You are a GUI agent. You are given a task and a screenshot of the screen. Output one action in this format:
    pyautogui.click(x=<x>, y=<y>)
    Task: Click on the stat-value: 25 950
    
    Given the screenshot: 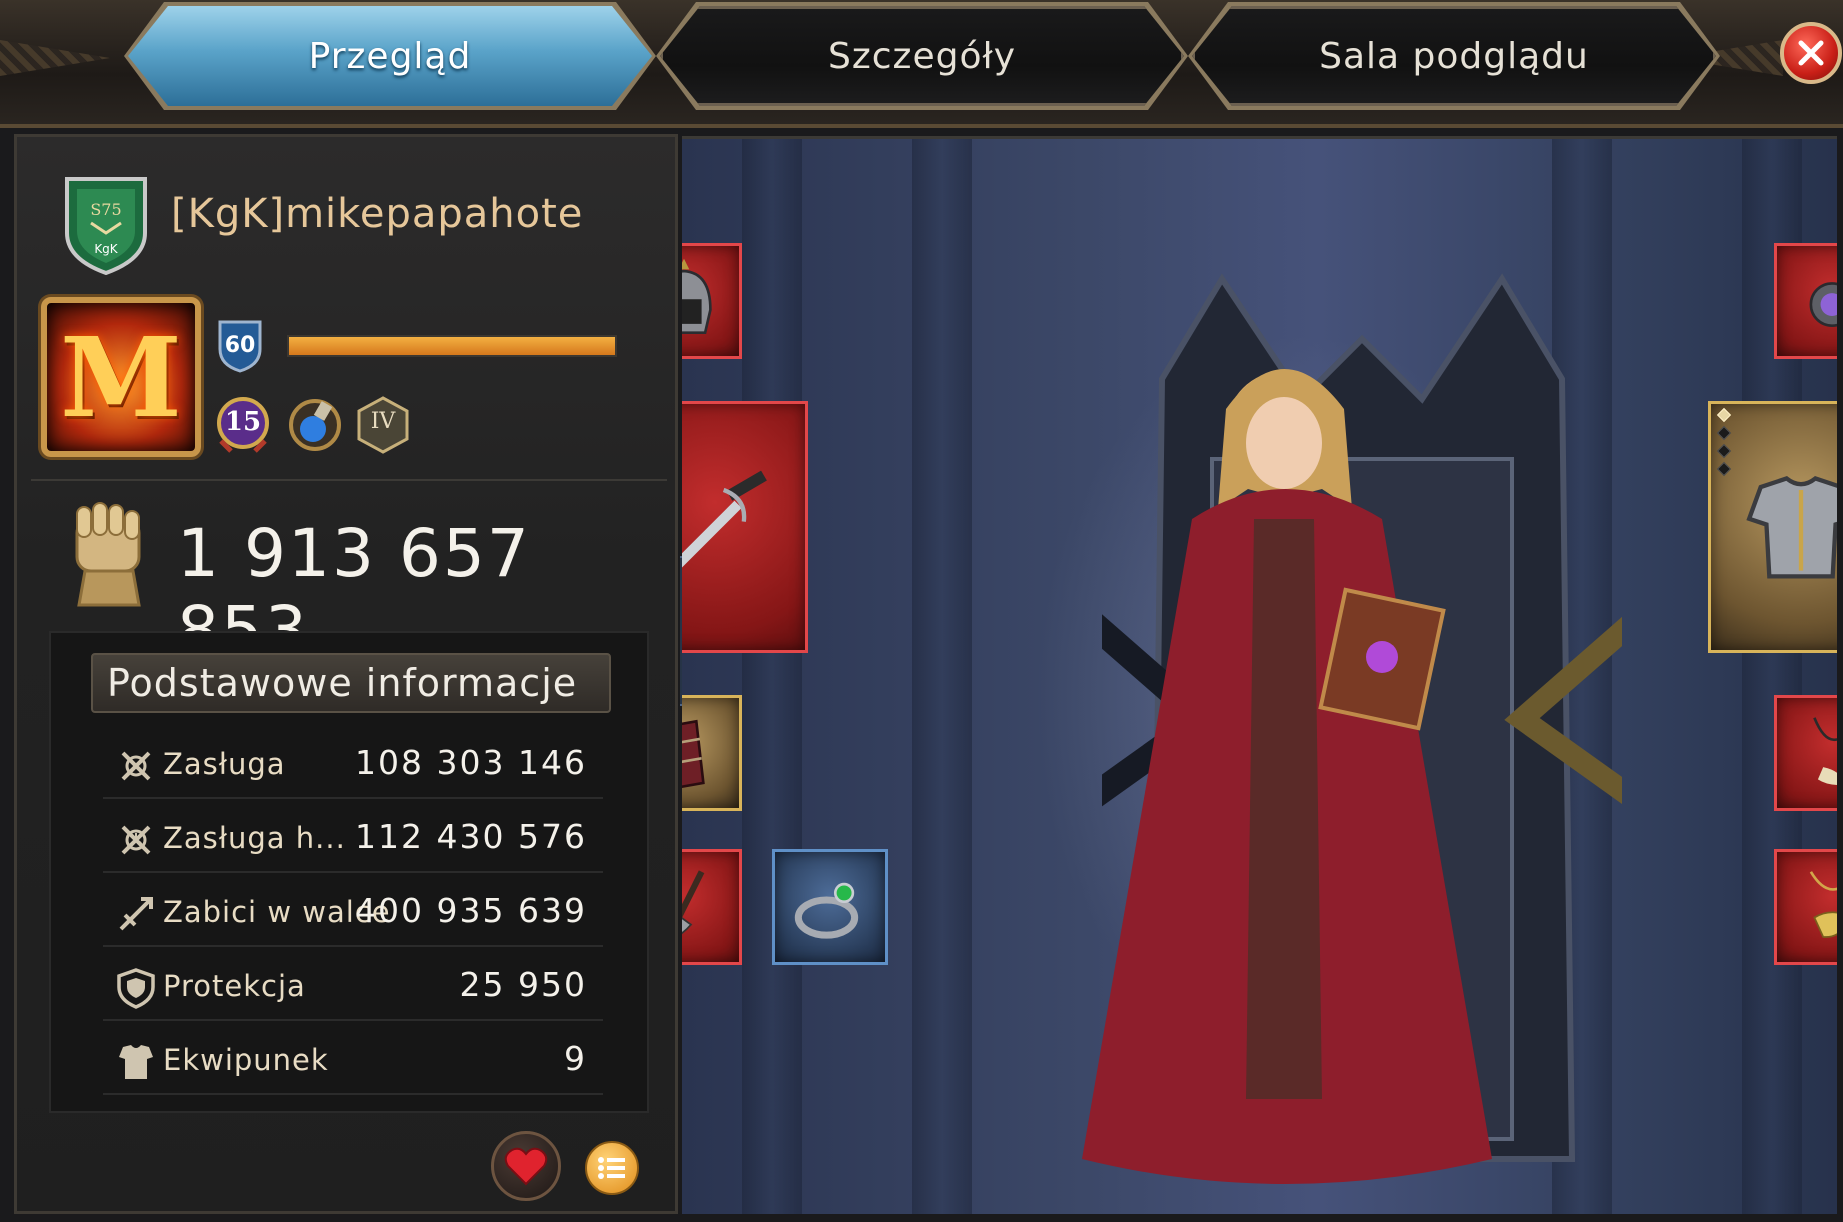 What is the action you would take?
    pyautogui.click(x=523, y=984)
    